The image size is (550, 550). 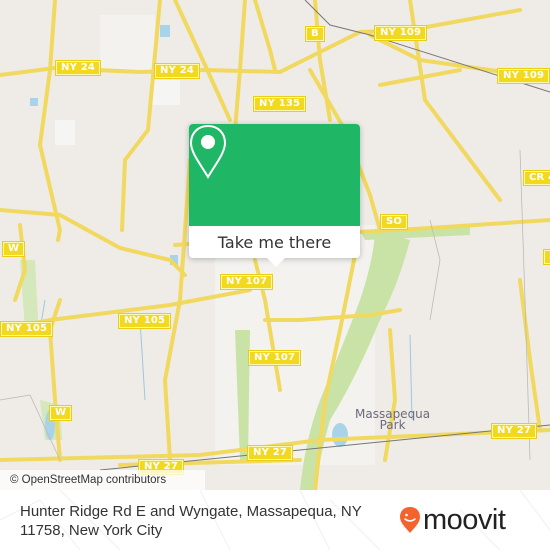 I want to click on location-popup: Take me there, so click(x=274, y=195).